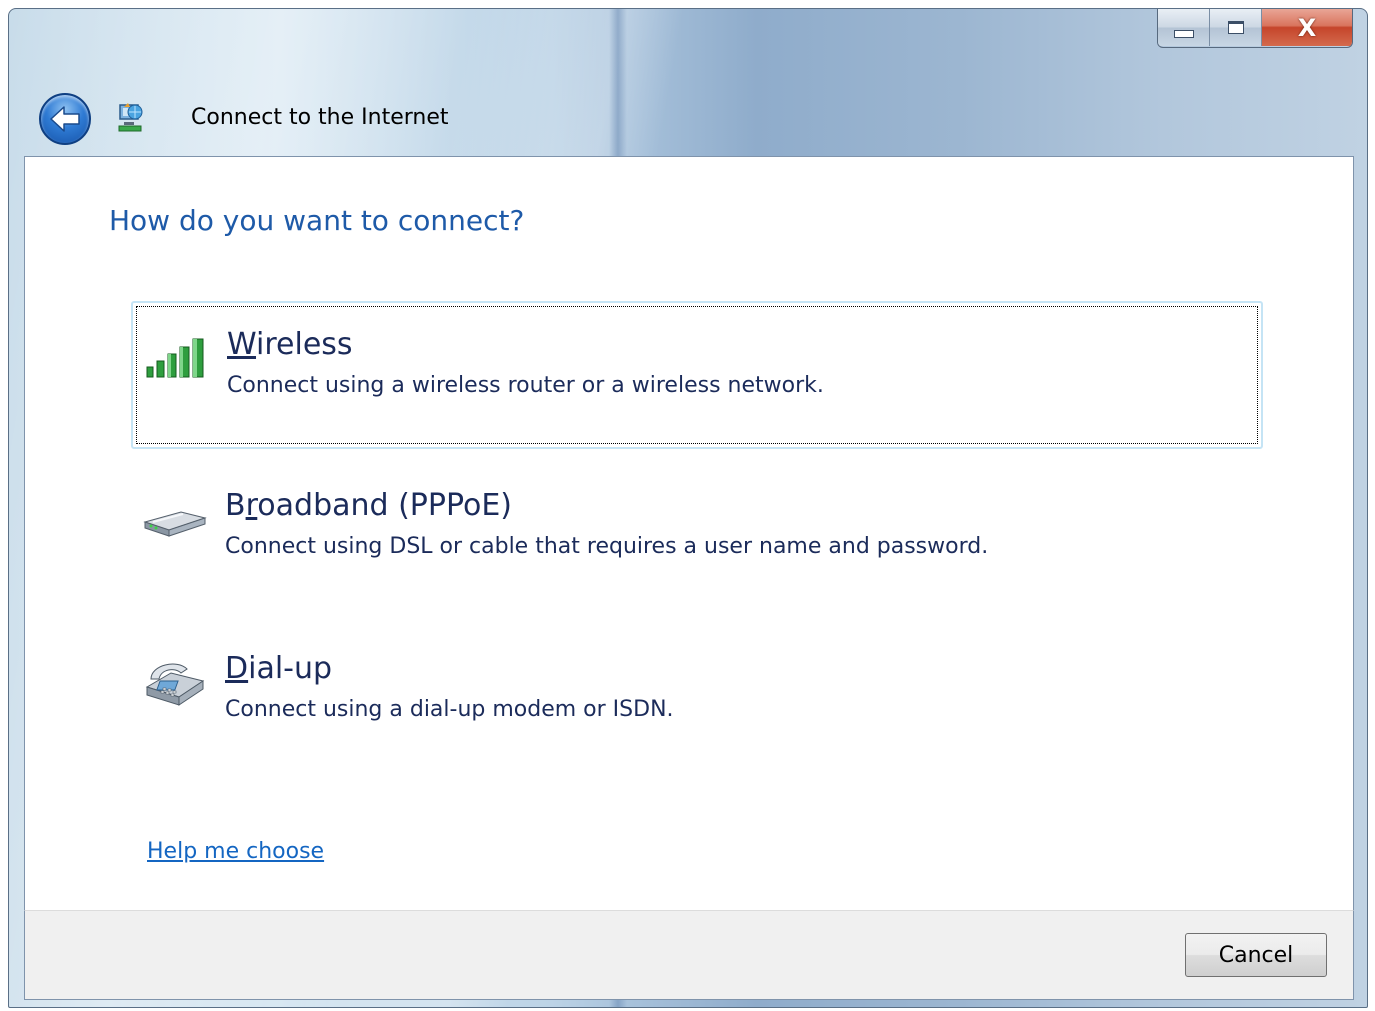  I want to click on help-me-choose-link: Help me choose, so click(235, 851).